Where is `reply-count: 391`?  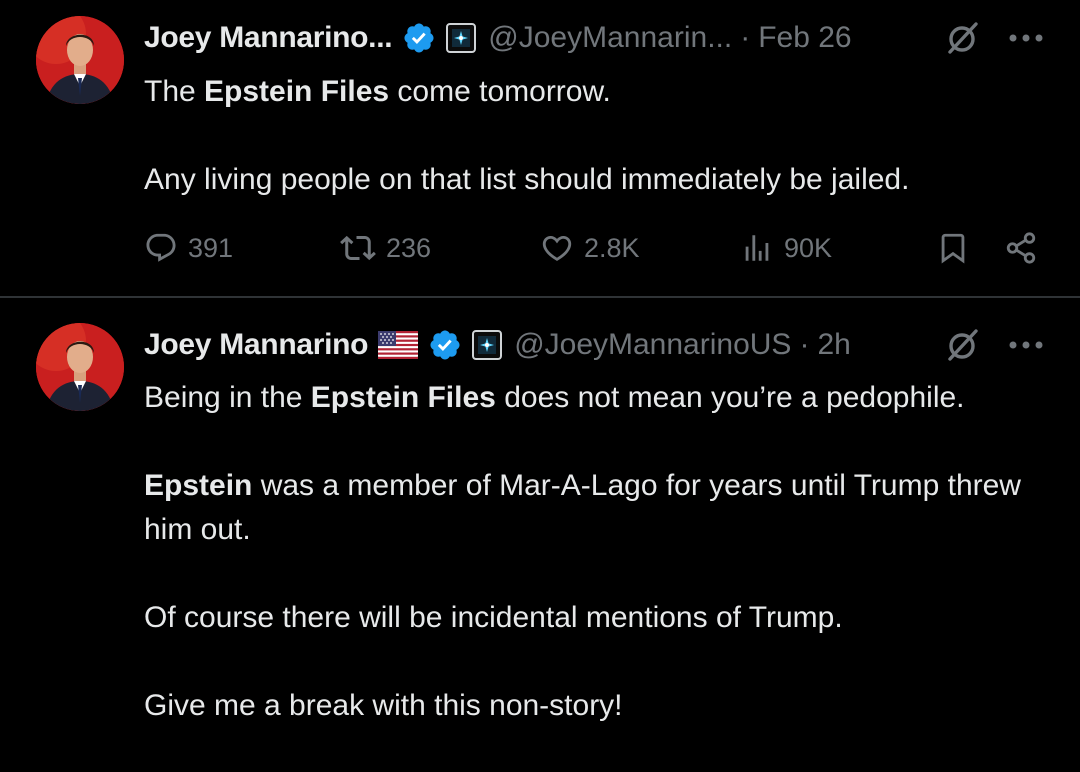
reply-count: 391 is located at coordinates (211, 247).